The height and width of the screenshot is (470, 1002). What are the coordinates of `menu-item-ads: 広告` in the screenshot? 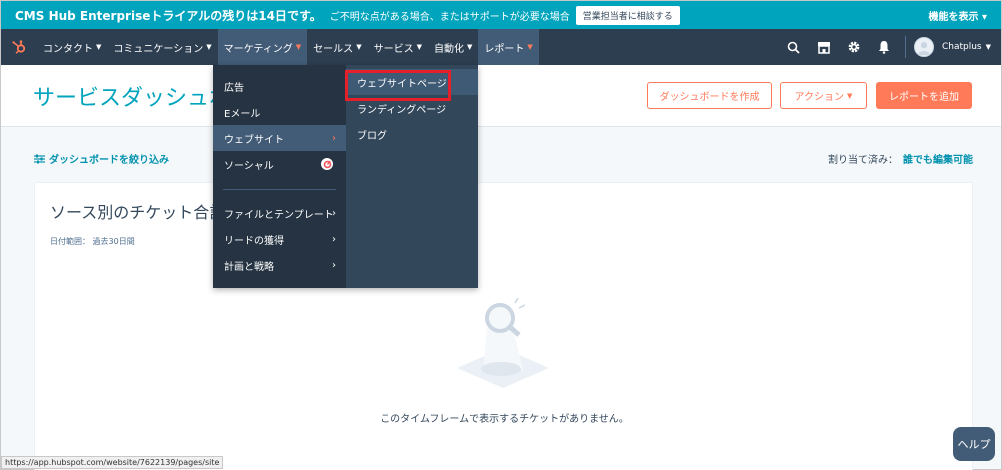 It's located at (279, 86).